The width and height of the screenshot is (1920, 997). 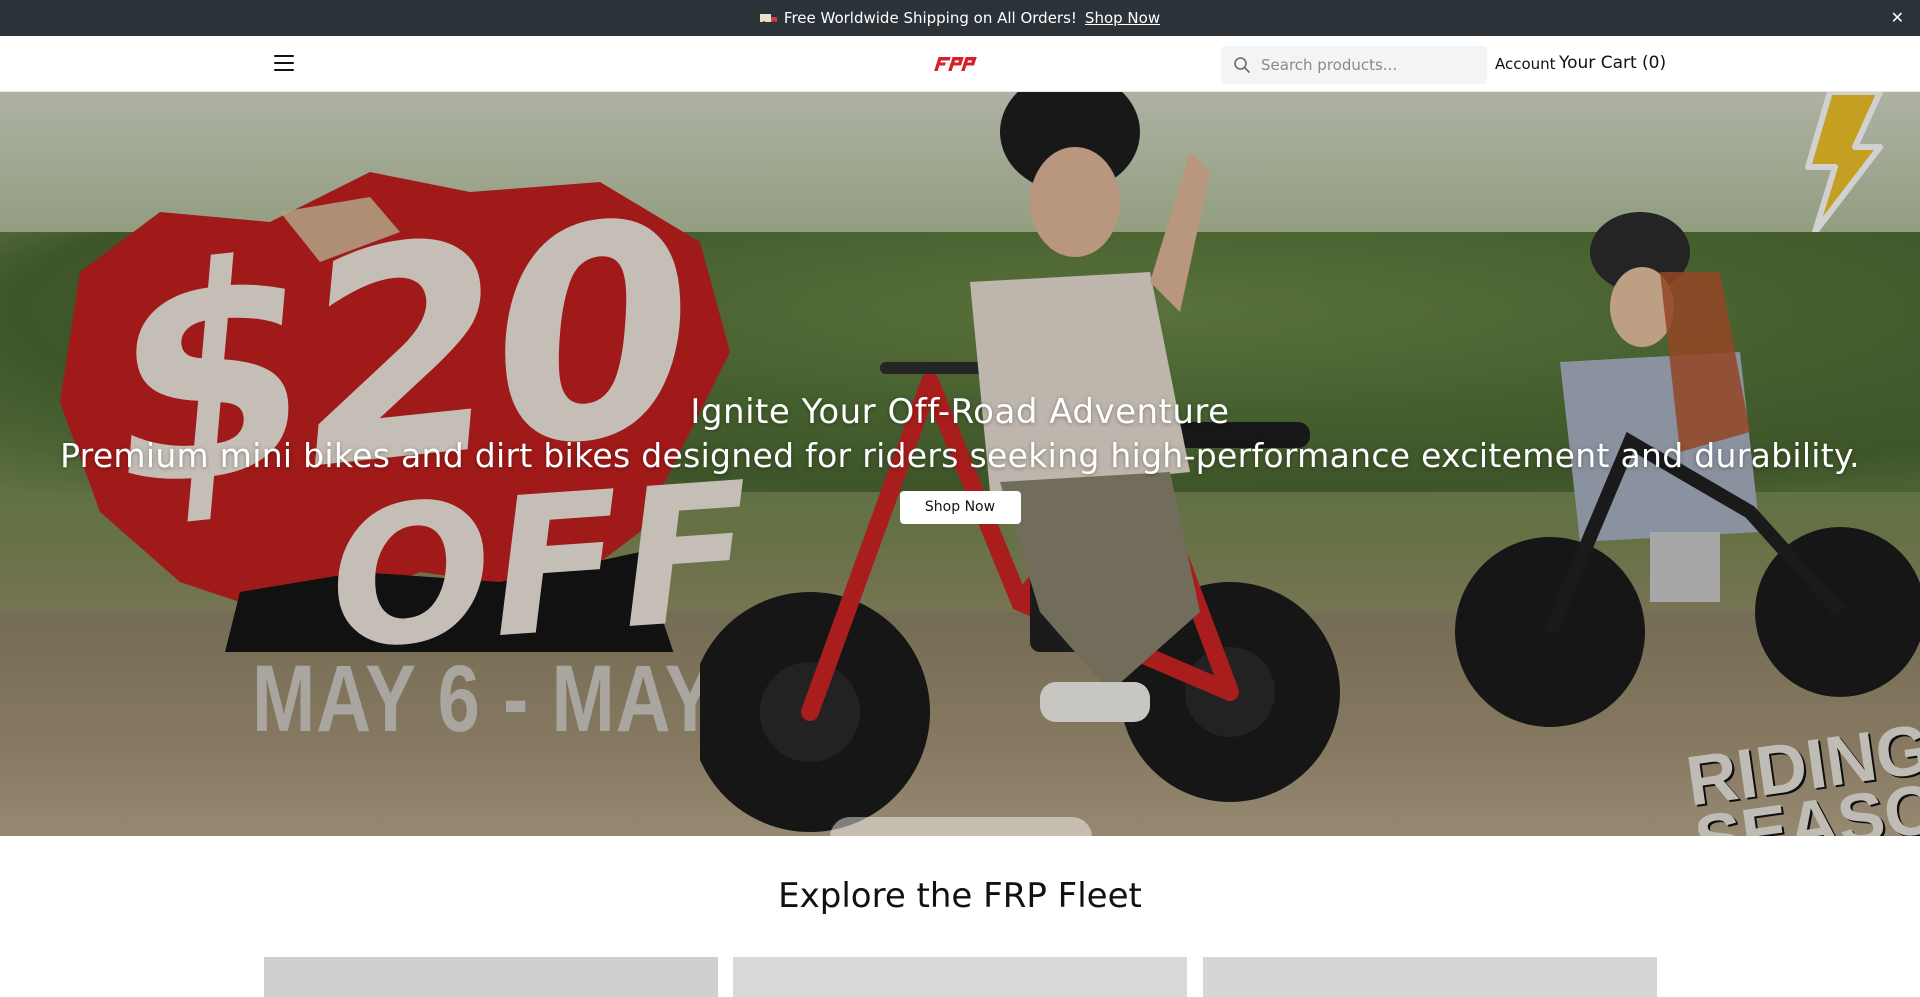 What do you see at coordinates (960, 412) in the screenshot?
I see `hero-title: Ignite Your Off-Road Adventure` at bounding box center [960, 412].